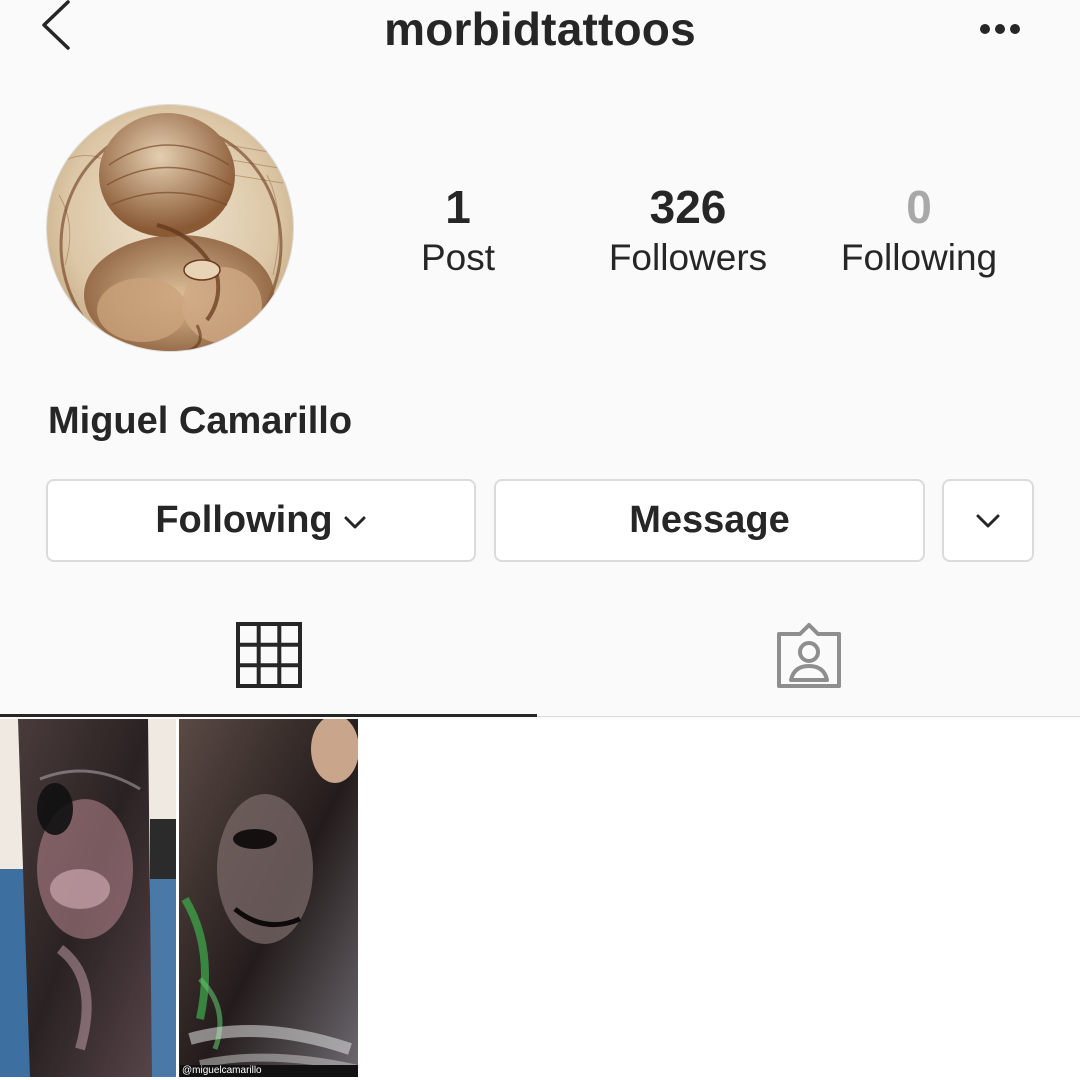  Describe the element at coordinates (269, 1071) in the screenshot. I see `post-watermark: @miguelcamarillo` at that location.